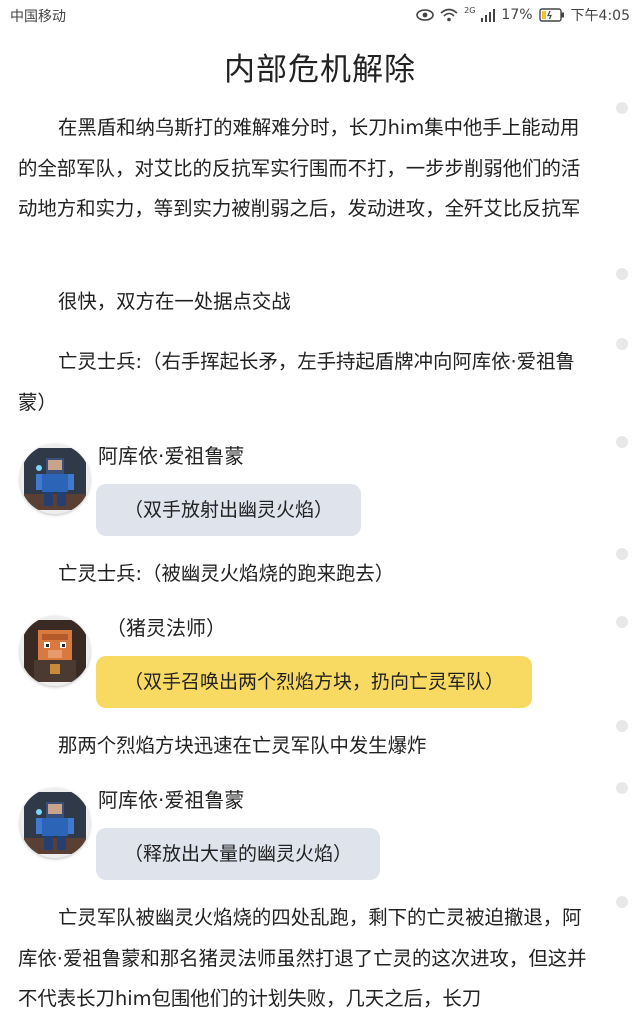 This screenshot has height=1024, width=640. Describe the element at coordinates (55, 651) in the screenshot. I see `piglin-mage-avatar` at that location.